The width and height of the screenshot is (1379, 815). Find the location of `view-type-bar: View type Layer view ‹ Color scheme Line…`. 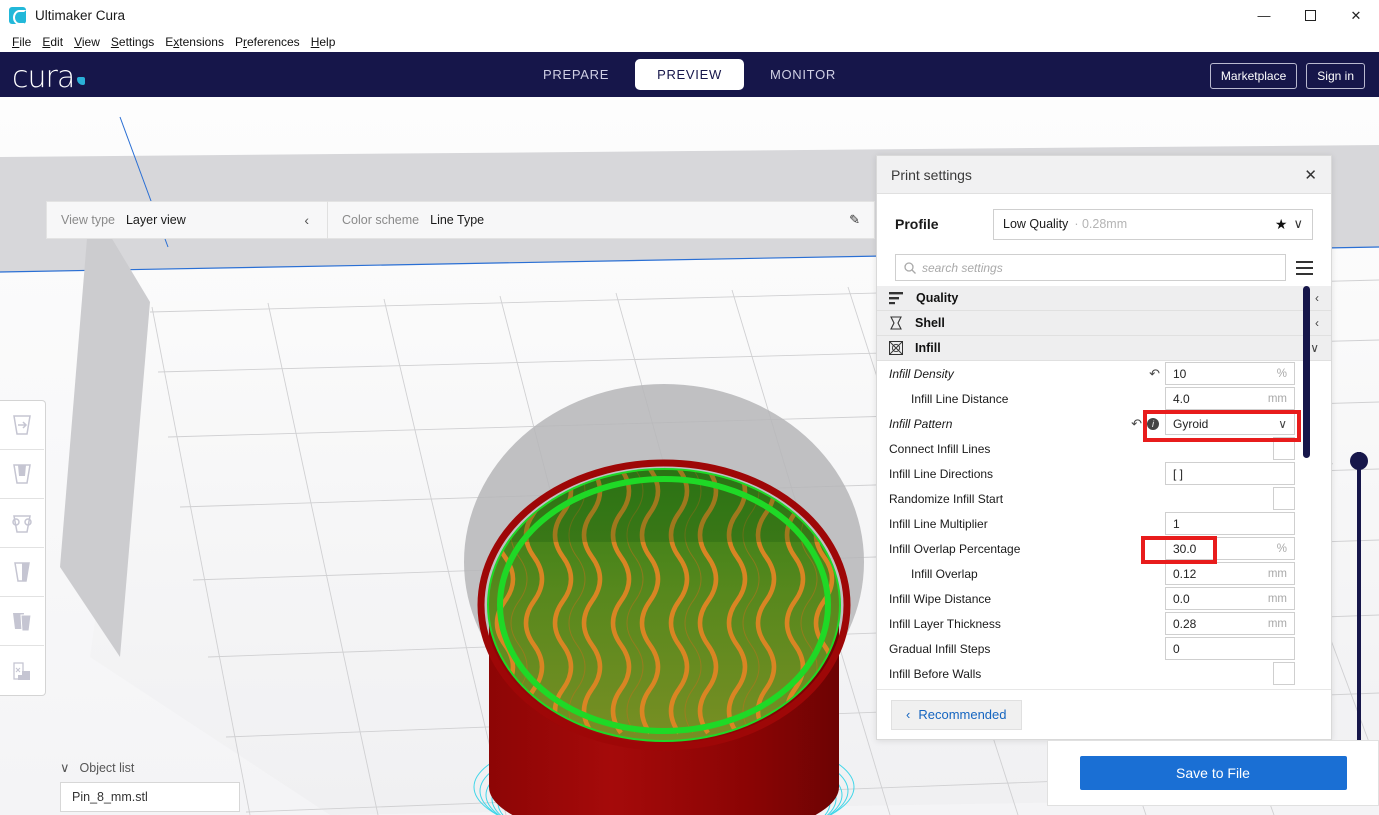

view-type-bar: View type Layer view ‹ Color scheme Line… is located at coordinates (460, 220).